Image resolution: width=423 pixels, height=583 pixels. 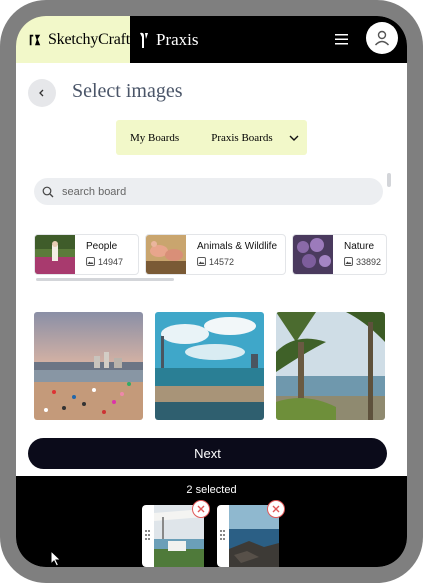 I want to click on boards-selector: My Boards Praxis Boards, so click(x=211, y=137).